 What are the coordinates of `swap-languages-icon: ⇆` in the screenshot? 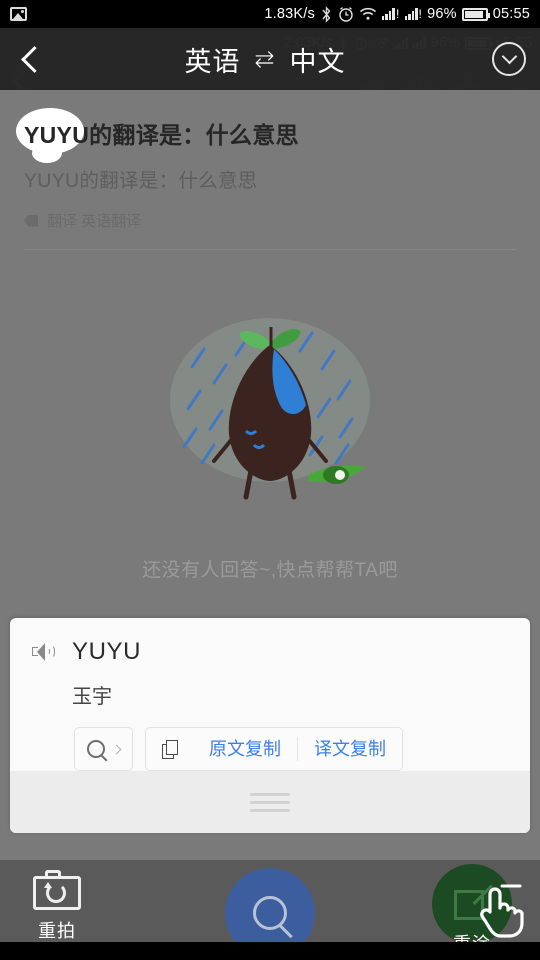 It's located at (264, 59).